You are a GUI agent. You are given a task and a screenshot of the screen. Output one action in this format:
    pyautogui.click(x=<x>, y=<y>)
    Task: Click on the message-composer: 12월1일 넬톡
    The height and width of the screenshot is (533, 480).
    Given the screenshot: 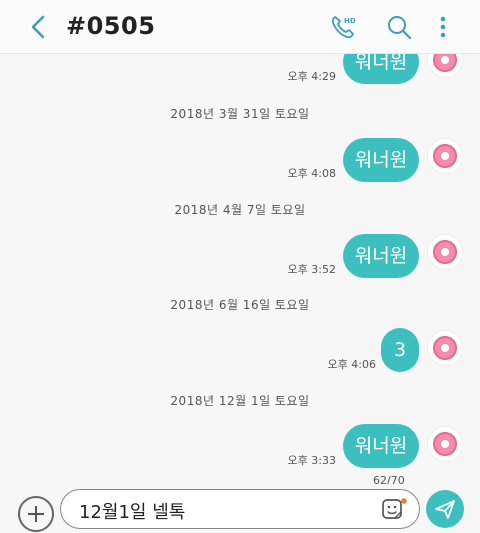 What is the action you would take?
    pyautogui.click(x=240, y=508)
    